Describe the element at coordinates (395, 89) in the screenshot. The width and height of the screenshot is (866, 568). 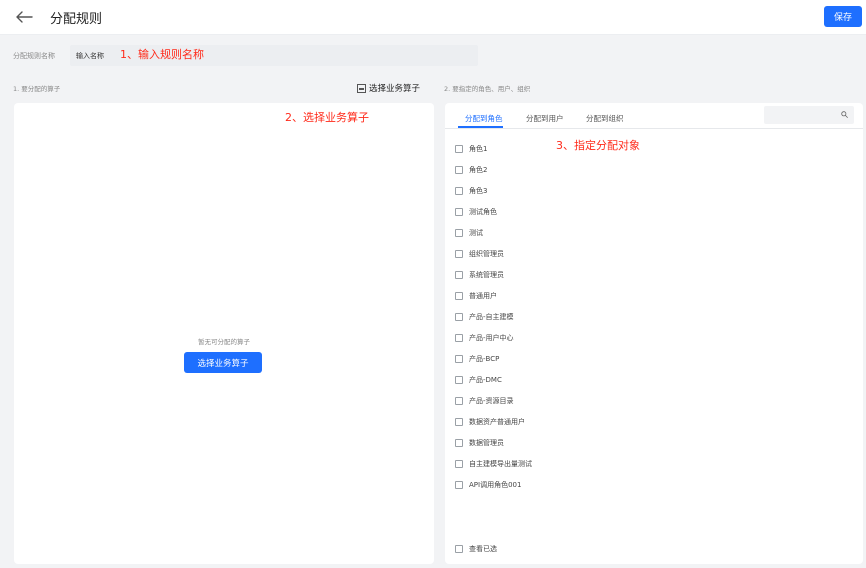
I see `select-operator-link-label: 选择业务算子` at that location.